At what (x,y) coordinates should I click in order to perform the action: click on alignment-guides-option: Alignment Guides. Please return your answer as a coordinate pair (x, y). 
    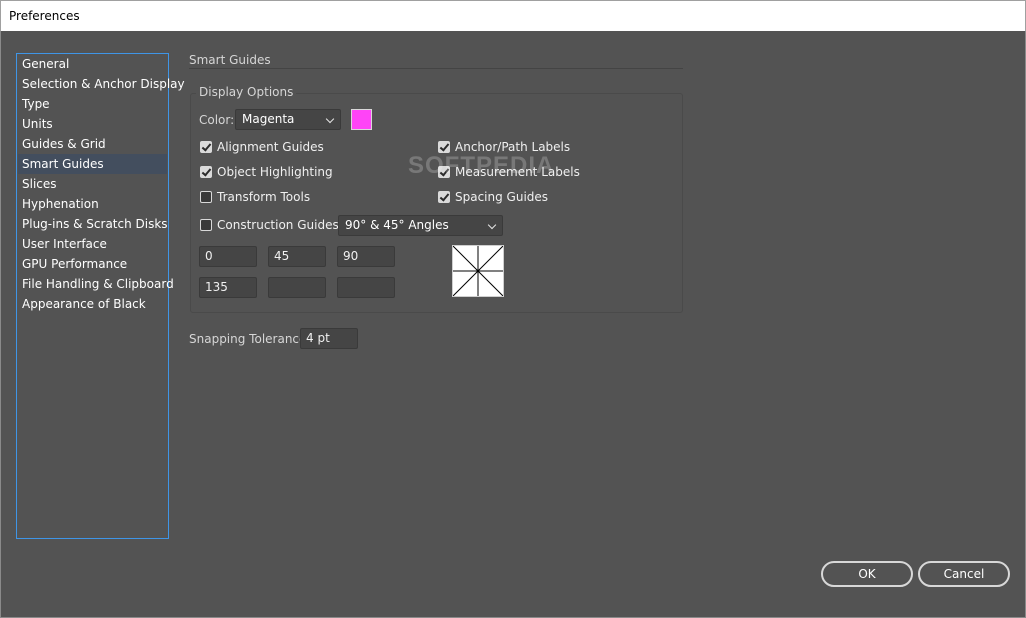
    Looking at the image, I should click on (262, 147).